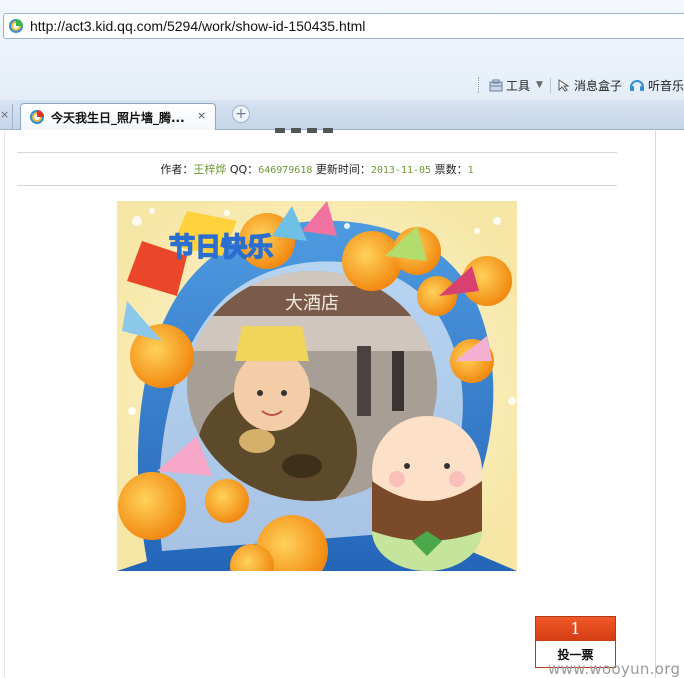  I want to click on updated-label: 更新时间：, so click(343, 169).